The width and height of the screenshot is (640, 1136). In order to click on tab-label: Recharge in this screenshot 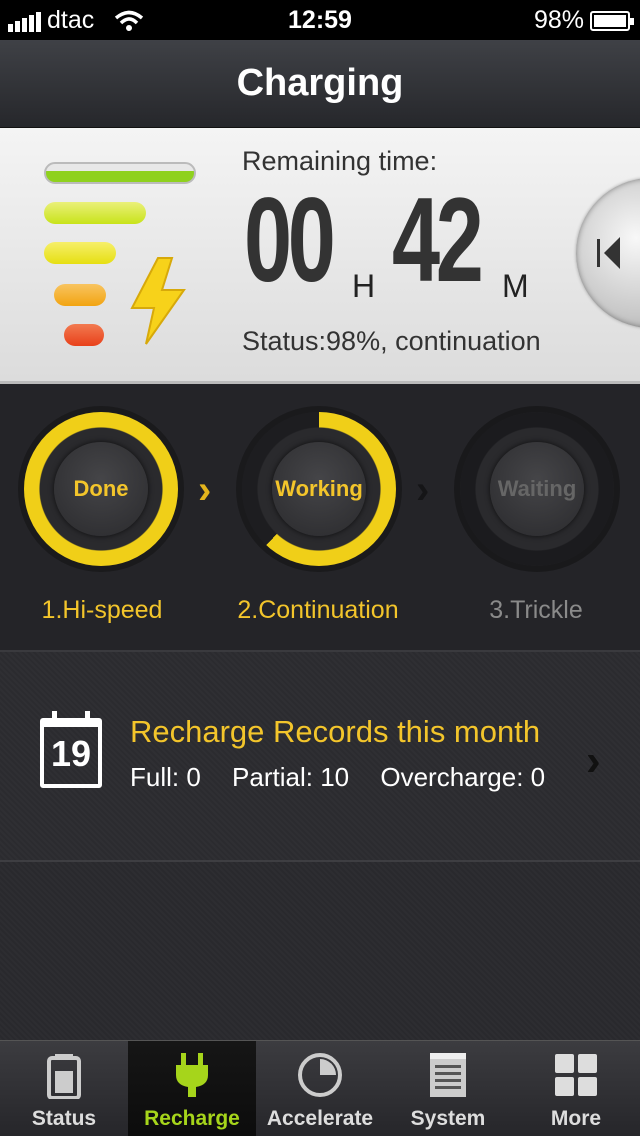, I will do `click(192, 1118)`.